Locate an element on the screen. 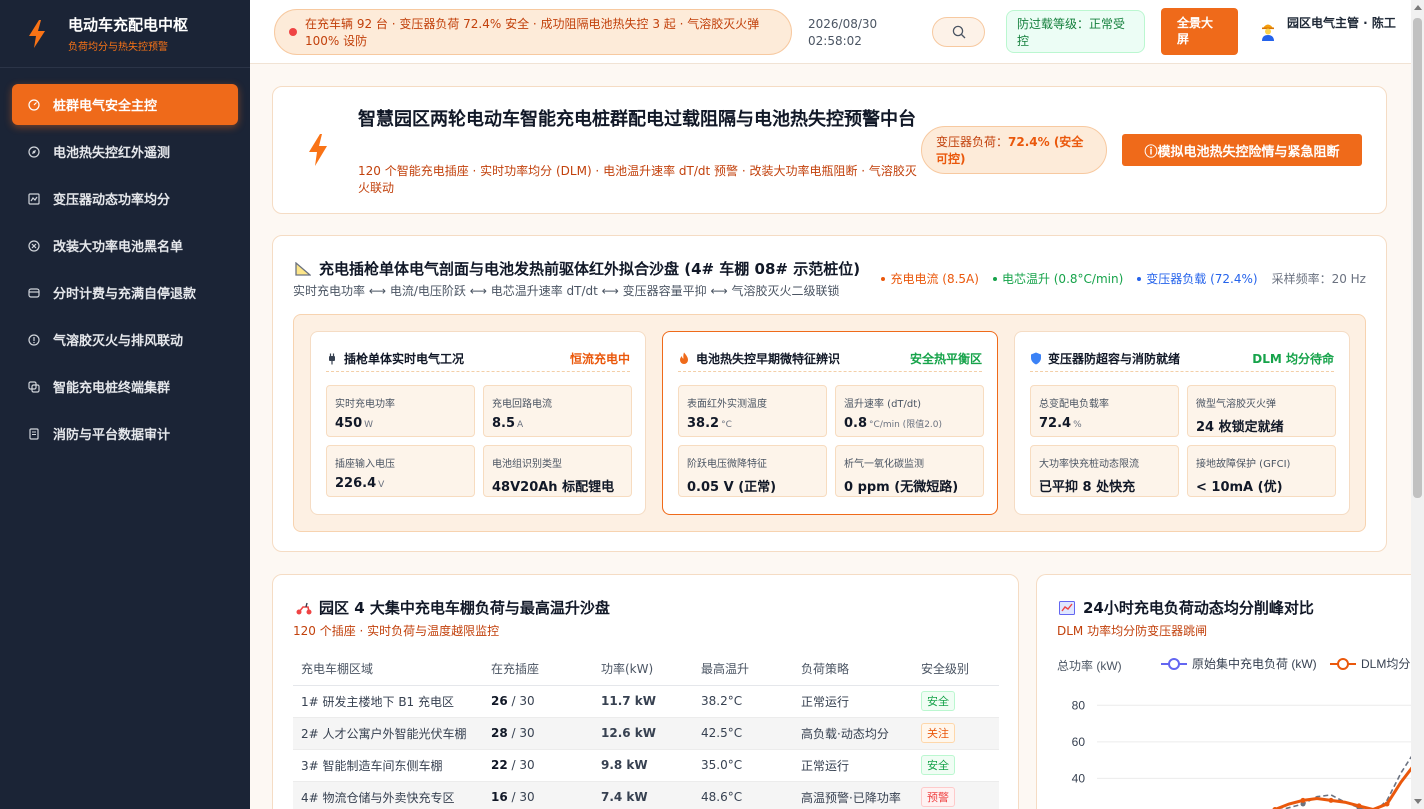 The image size is (1424, 809). scrollbar-thumb is located at coordinates (1417, 258).